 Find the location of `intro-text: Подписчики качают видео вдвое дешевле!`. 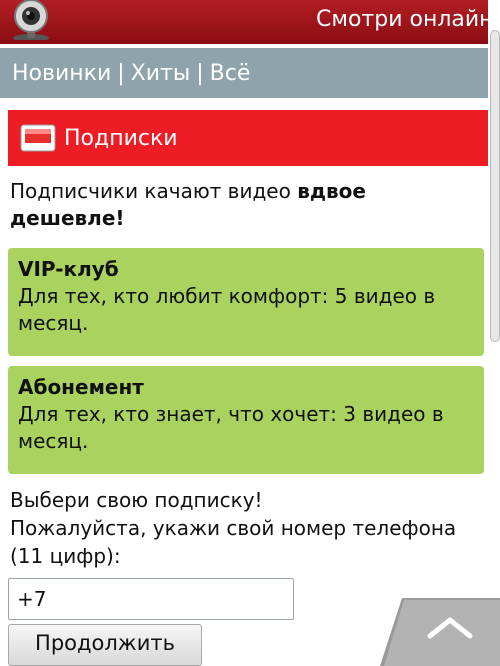

intro-text: Подписчики качают видео вдвое дешевле! is located at coordinates (245, 205).